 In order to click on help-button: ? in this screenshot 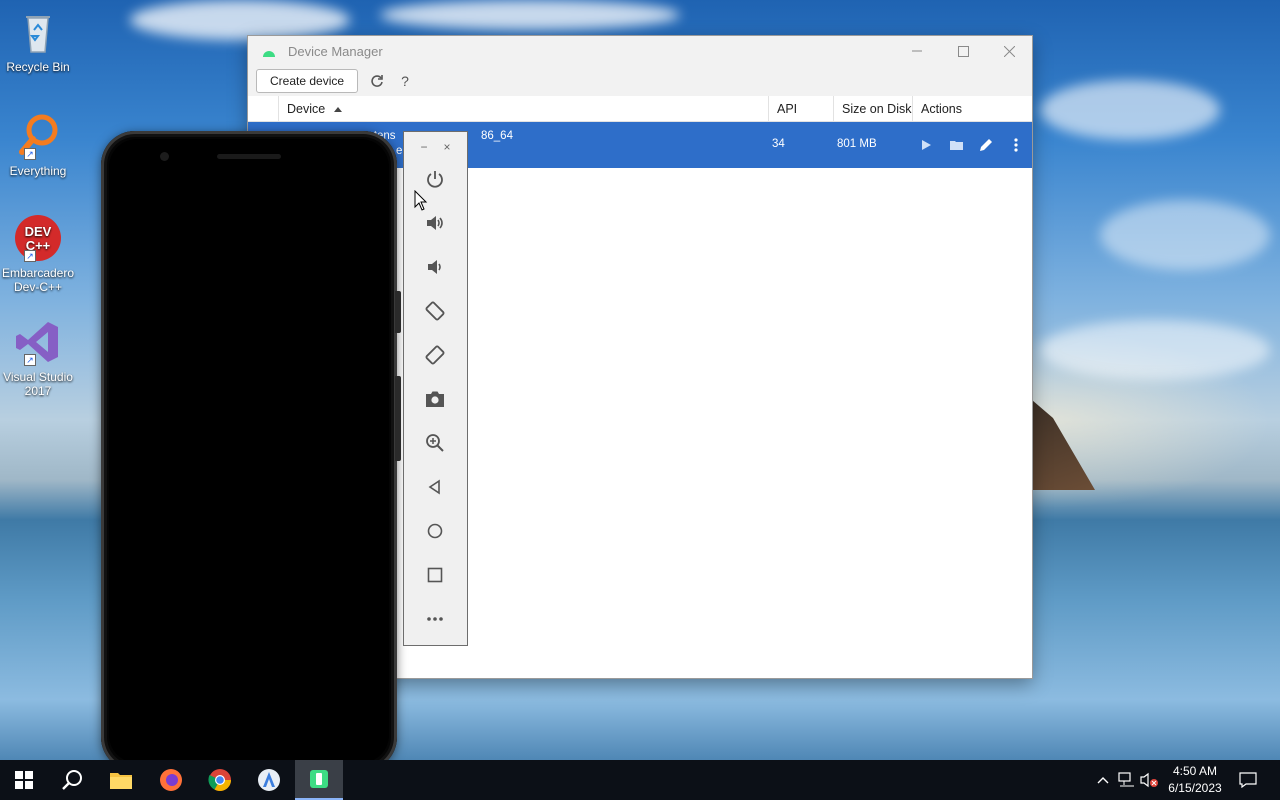, I will do `click(405, 81)`.